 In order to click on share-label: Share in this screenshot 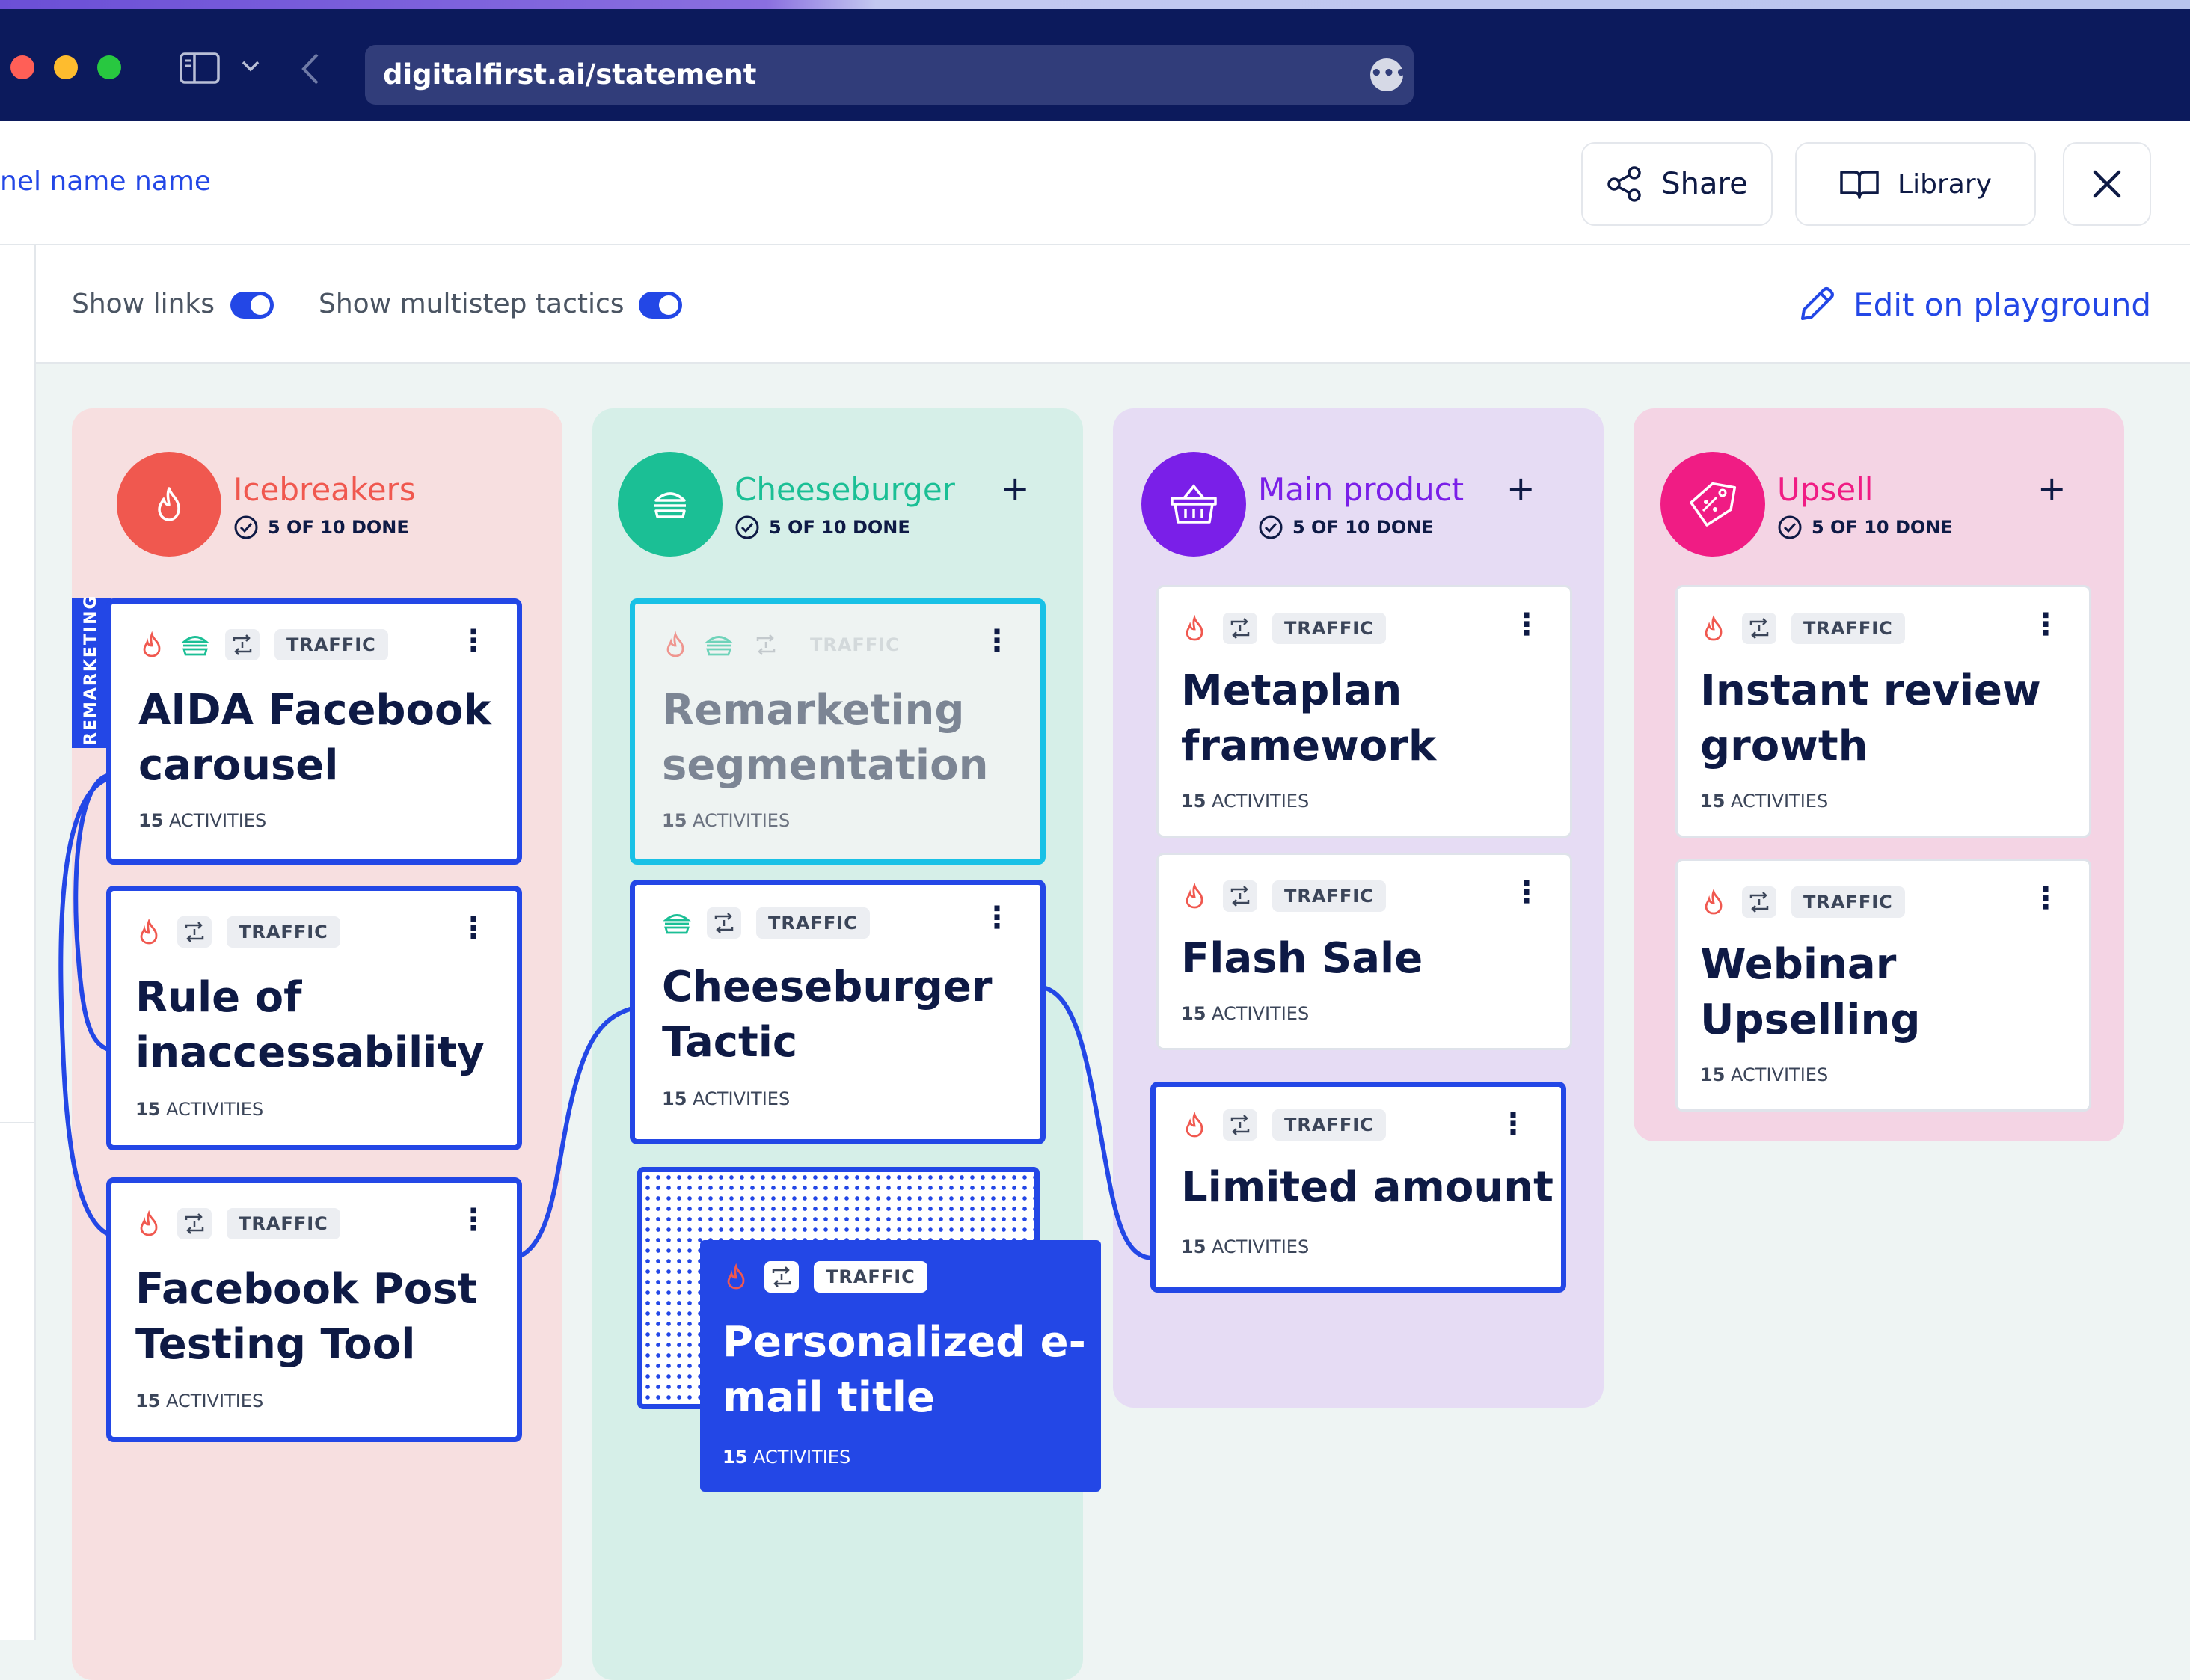, I will do `click(1705, 184)`.